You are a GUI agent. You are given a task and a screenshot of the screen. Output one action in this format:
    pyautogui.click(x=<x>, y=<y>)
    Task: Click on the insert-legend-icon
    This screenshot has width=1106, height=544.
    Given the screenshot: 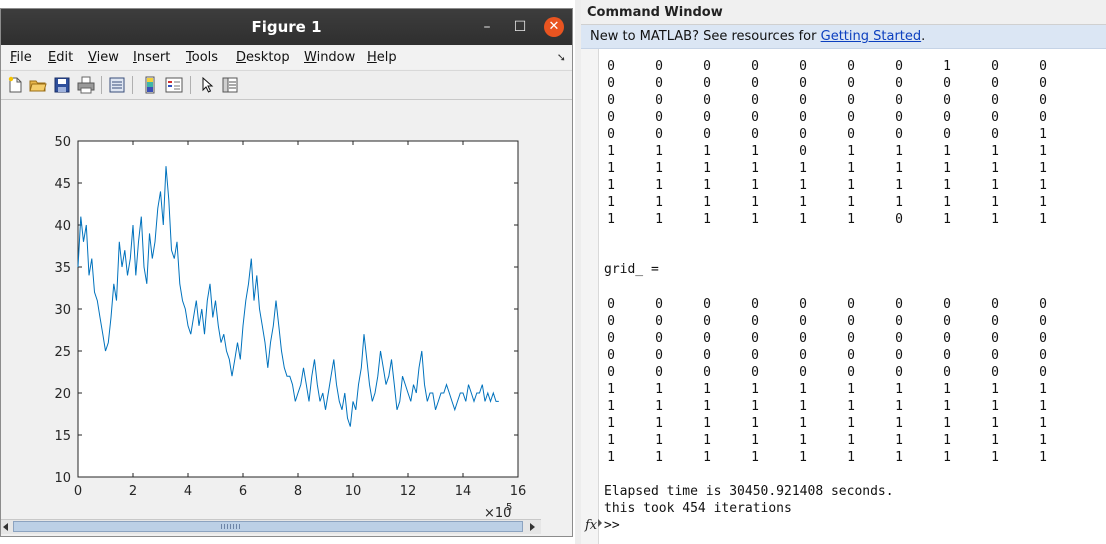 What is the action you would take?
    pyautogui.click(x=174, y=85)
    